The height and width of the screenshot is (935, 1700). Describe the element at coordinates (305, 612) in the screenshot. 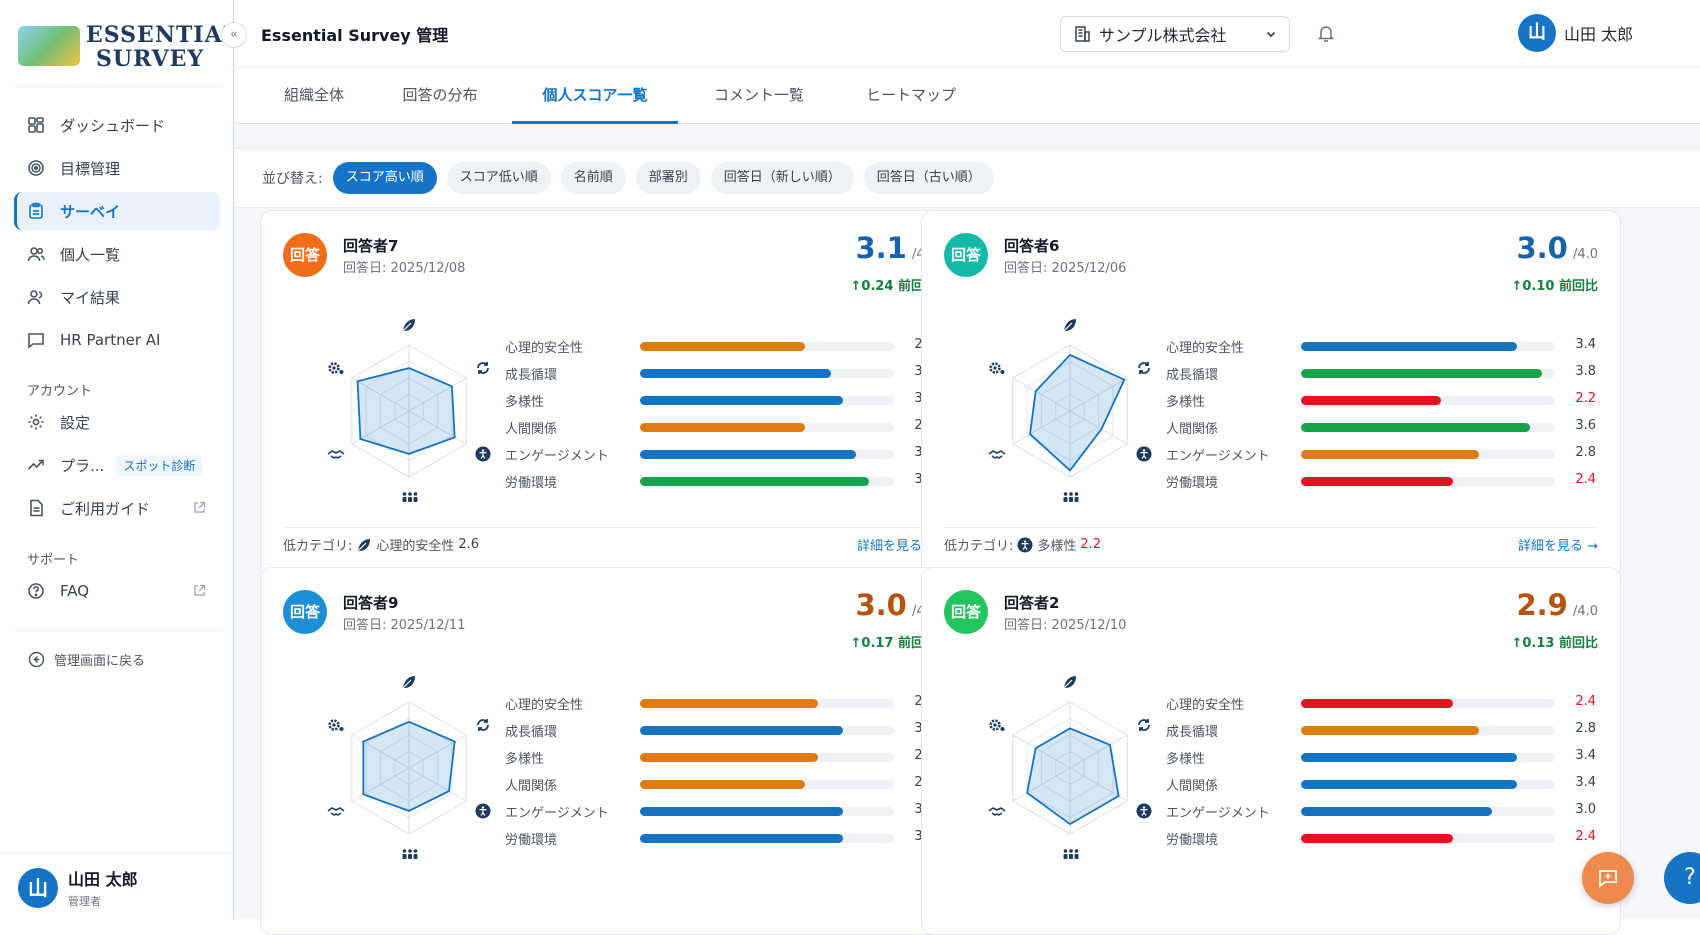

I see `respondent-avatar: 回答` at that location.